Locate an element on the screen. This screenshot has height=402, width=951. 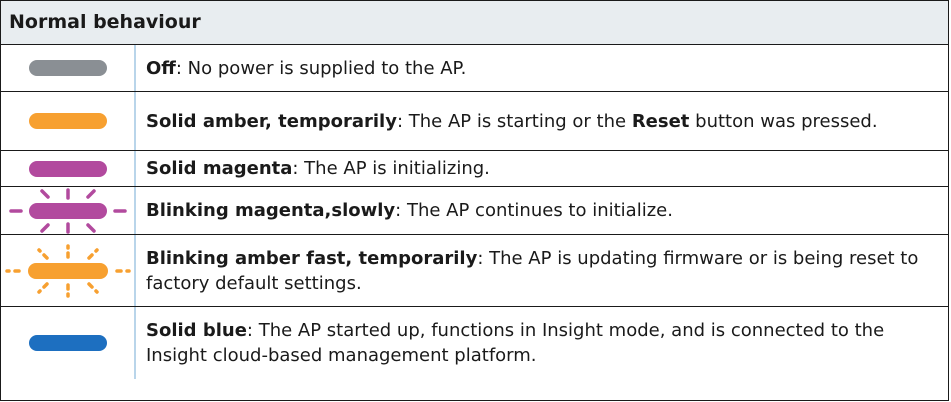
status-description: : The AP is initializing. is located at coordinates (391, 168).